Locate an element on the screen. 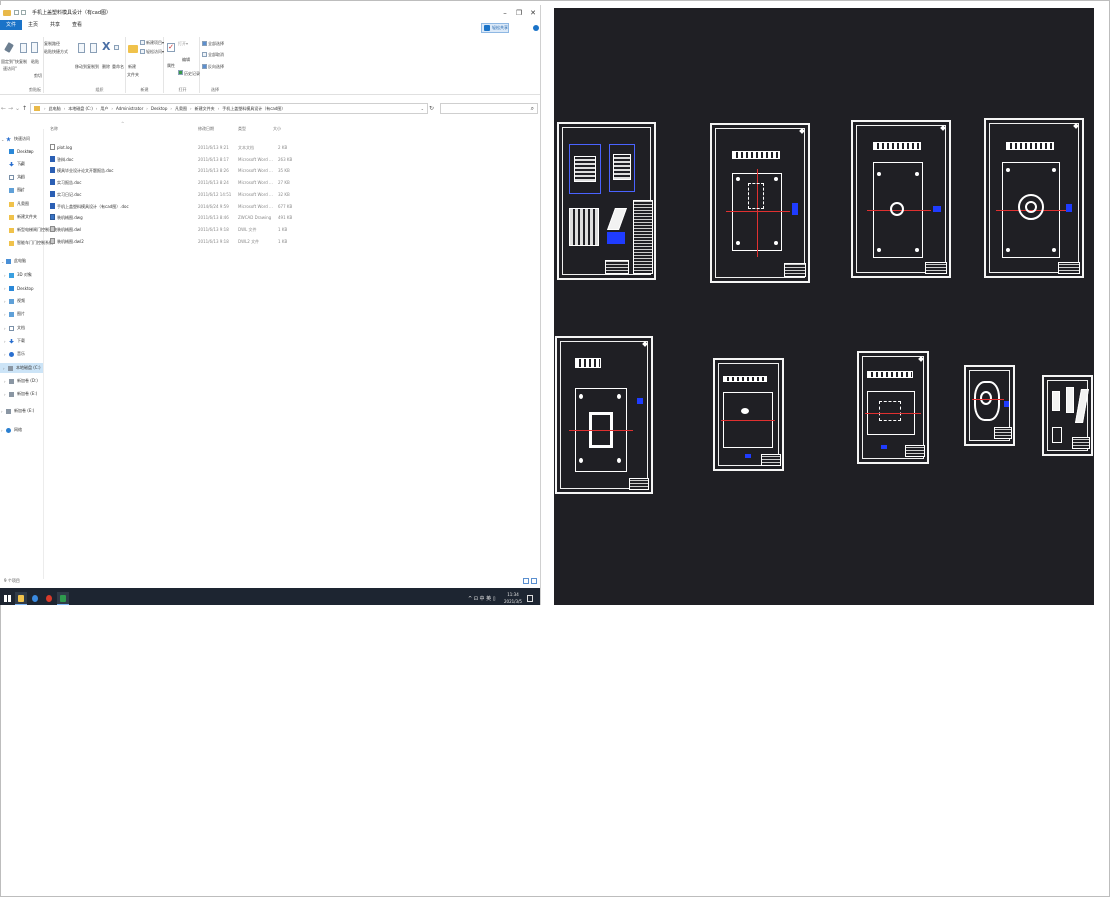  title-block is located at coordinates (771, 460).